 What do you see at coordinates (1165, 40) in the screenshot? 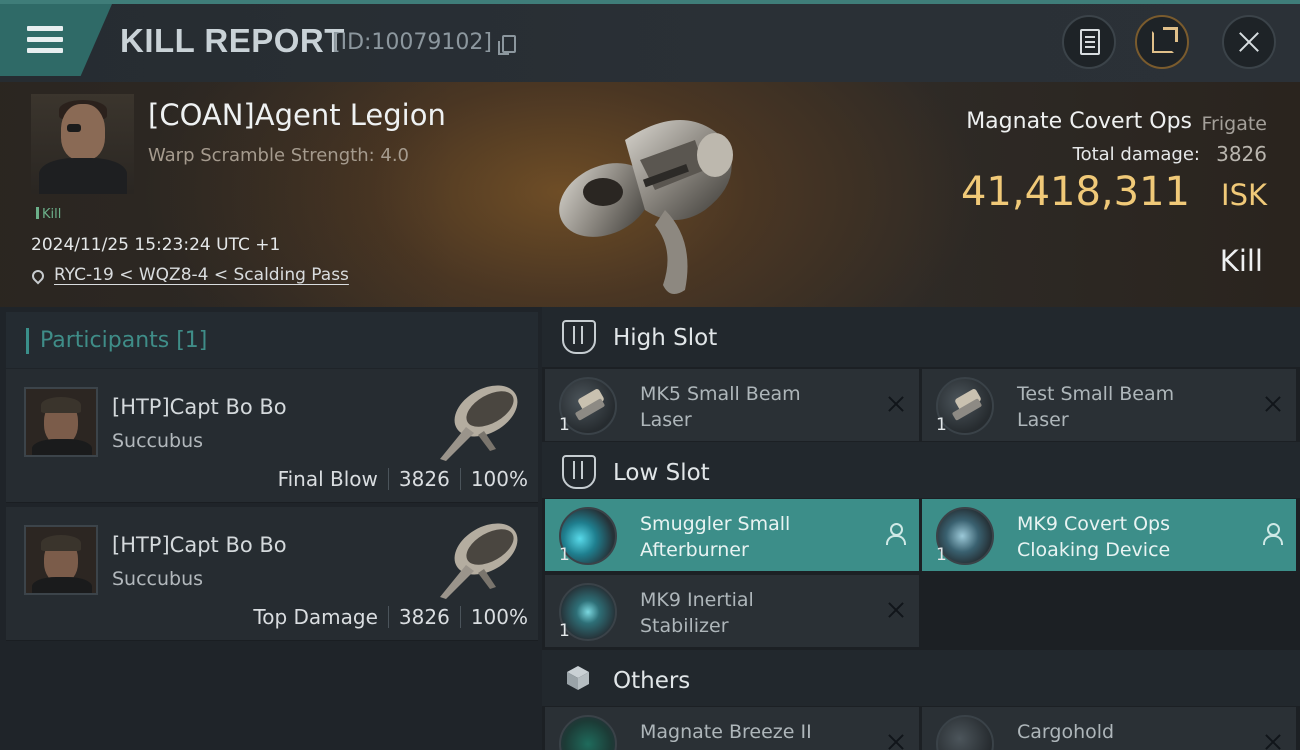
I see `share-icon` at bounding box center [1165, 40].